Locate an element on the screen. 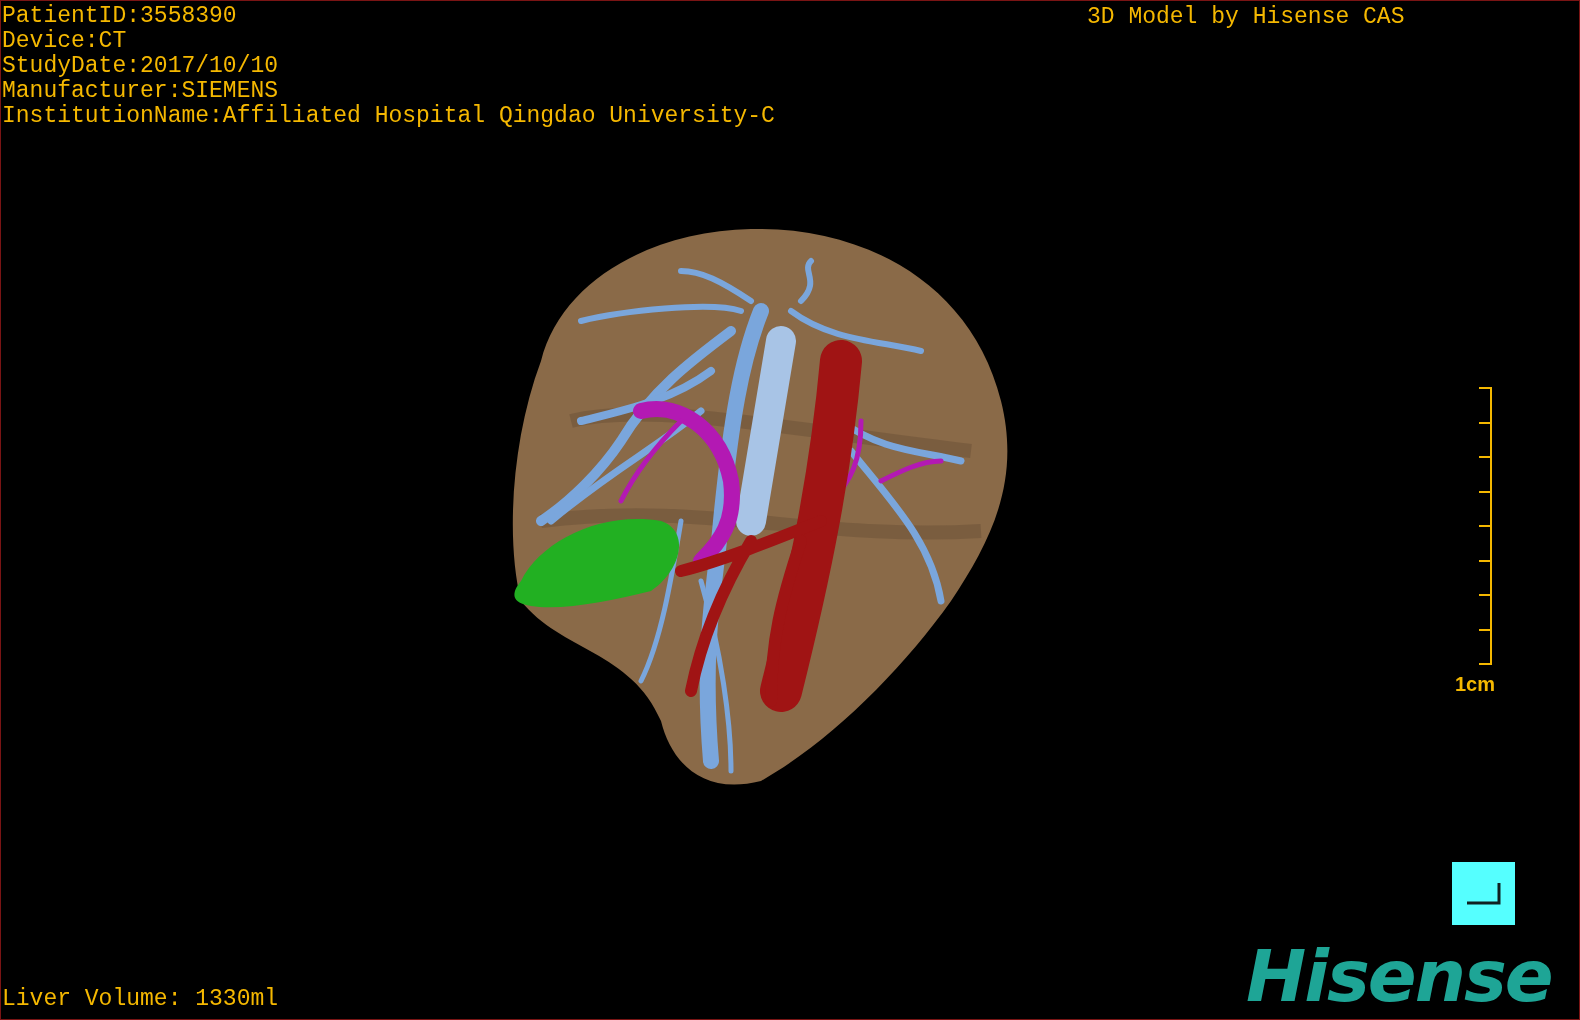  scale-label: 1cm is located at coordinates (1475, 684).